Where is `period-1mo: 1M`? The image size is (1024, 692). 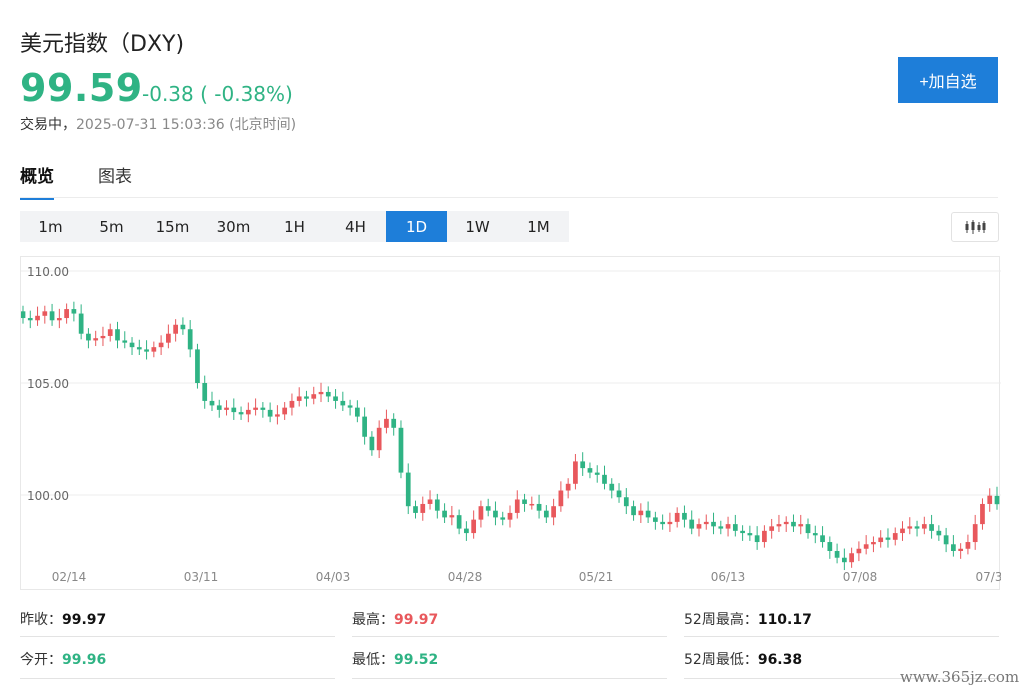
period-1mo: 1M is located at coordinates (538, 226).